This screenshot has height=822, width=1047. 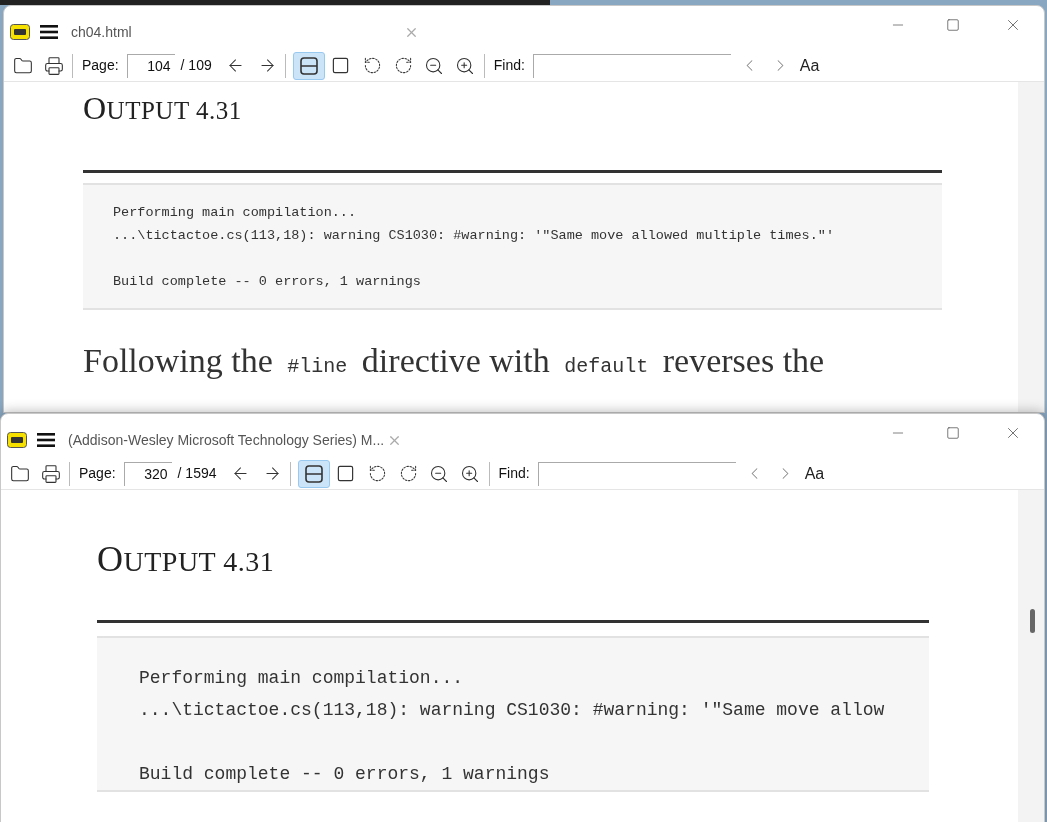 What do you see at coordinates (101, 32) in the screenshot?
I see `tab-title: ch04.html` at bounding box center [101, 32].